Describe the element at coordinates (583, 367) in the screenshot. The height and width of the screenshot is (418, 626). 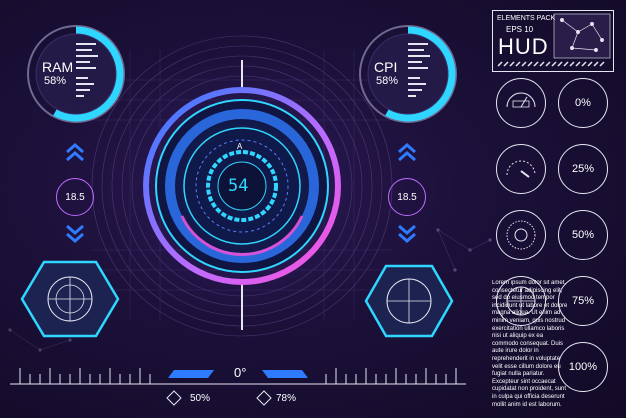
I see `percent-button-100-label: 100%` at that location.